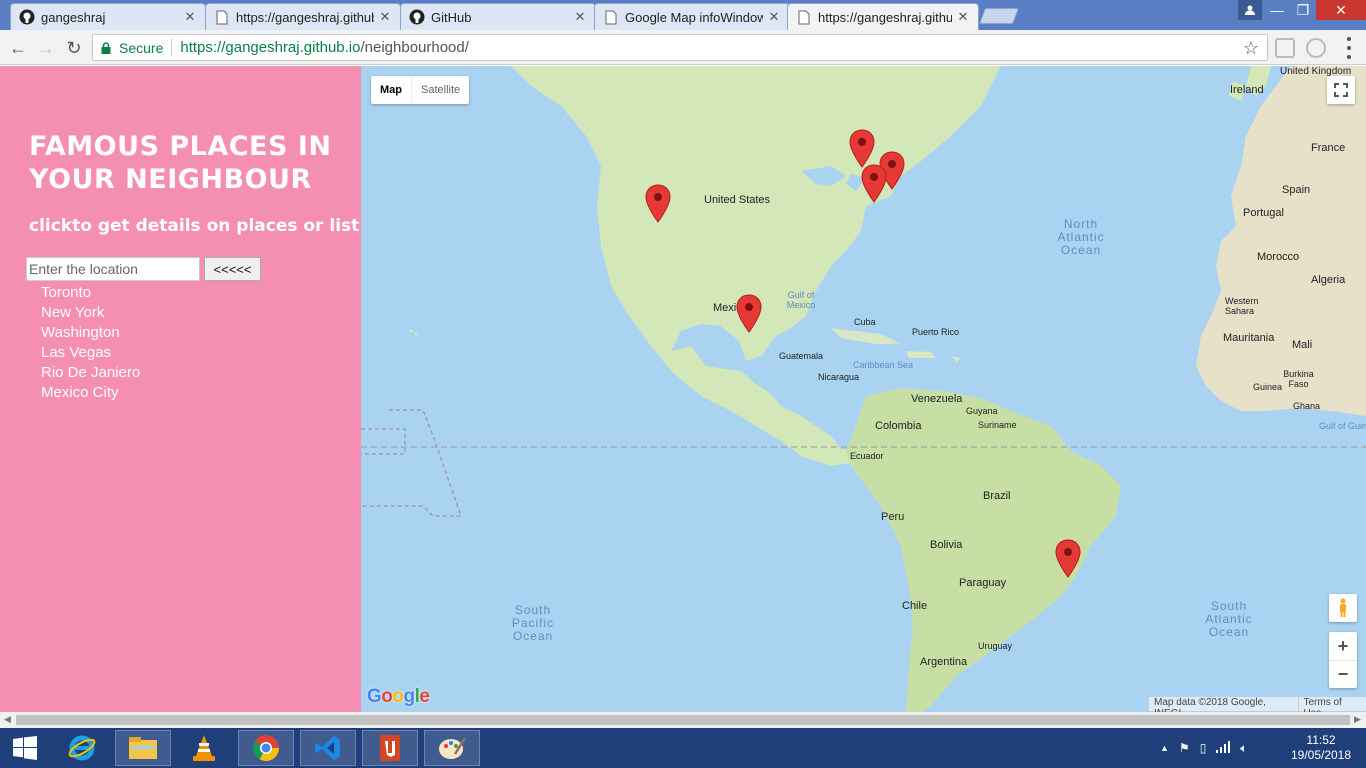 This screenshot has height=768, width=1366. Describe the element at coordinates (133, 47) in the screenshot. I see `secure-indicator: Secure` at that location.